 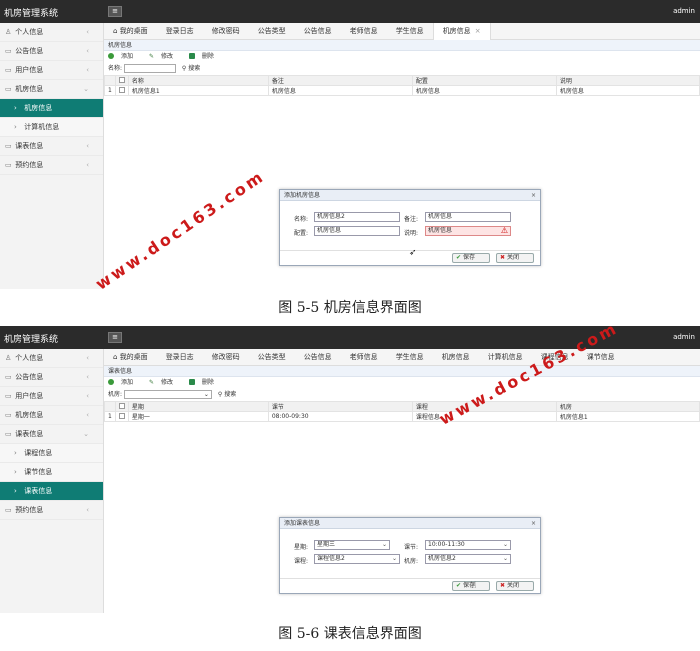 What do you see at coordinates (468, 545) in the screenshot?
I see `period-select: 10:00-11:30 ⌄` at bounding box center [468, 545].